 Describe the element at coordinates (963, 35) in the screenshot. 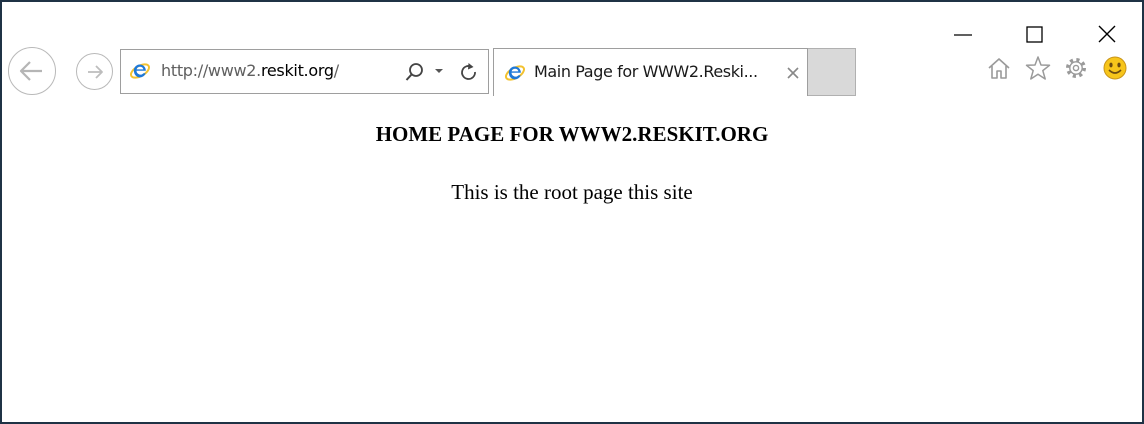

I see `minimize-icon` at that location.